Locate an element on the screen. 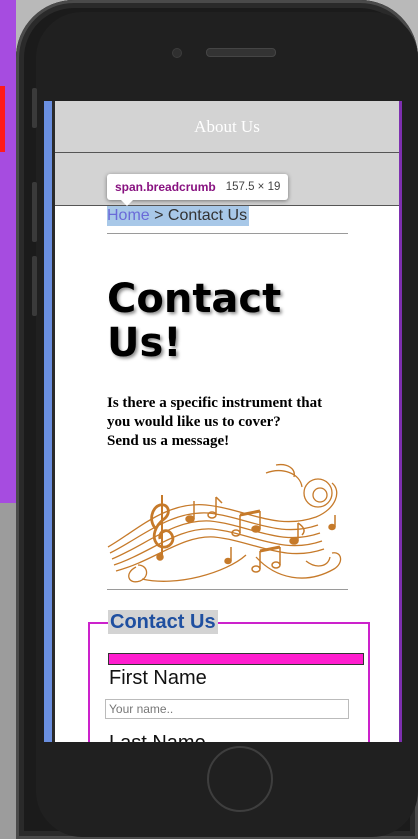 The height and width of the screenshot is (839, 418). tooltip-selector: span.breadcrumb is located at coordinates (165, 187).